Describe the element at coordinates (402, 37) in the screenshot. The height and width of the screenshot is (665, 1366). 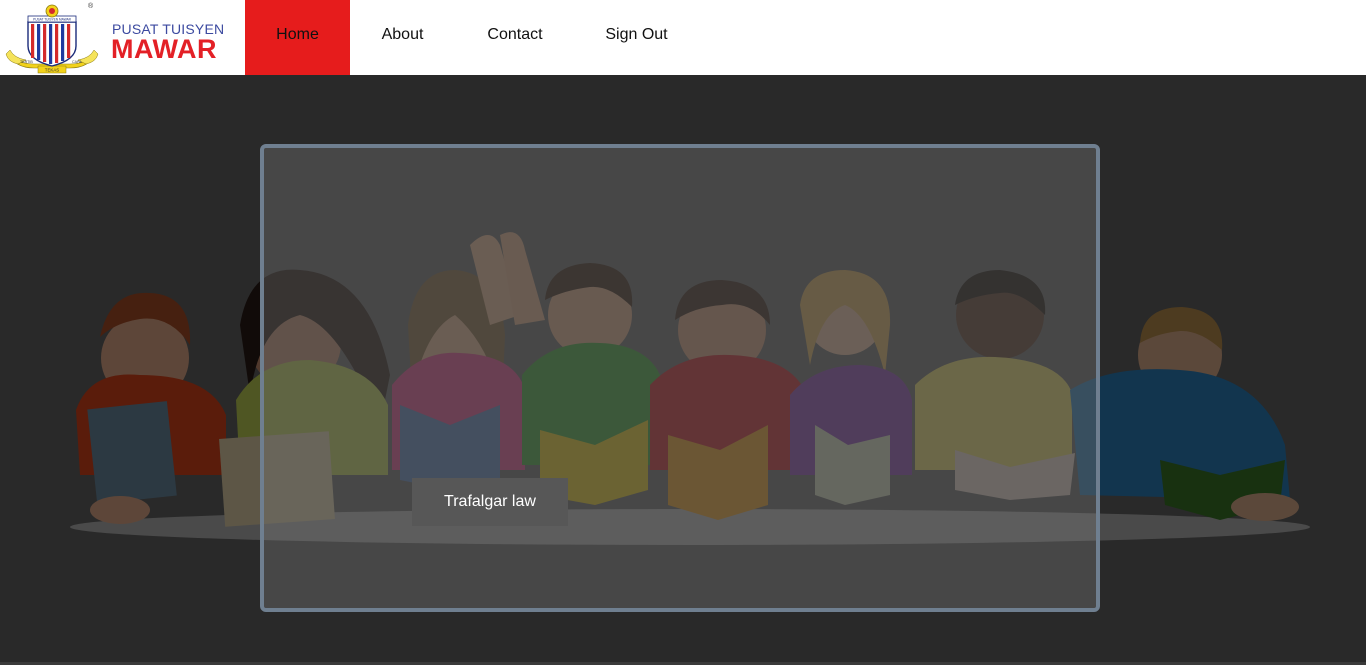
I see `nav-about-link: About` at that location.